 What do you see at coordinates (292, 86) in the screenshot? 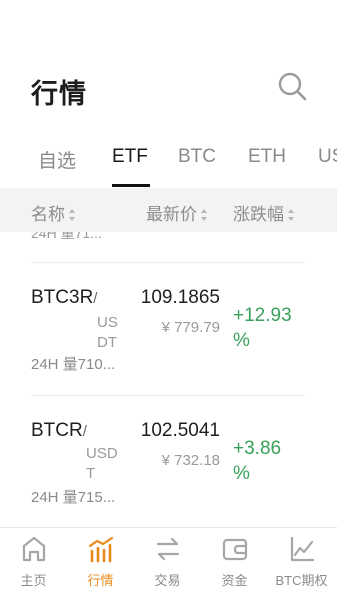
I see `search-icon` at bounding box center [292, 86].